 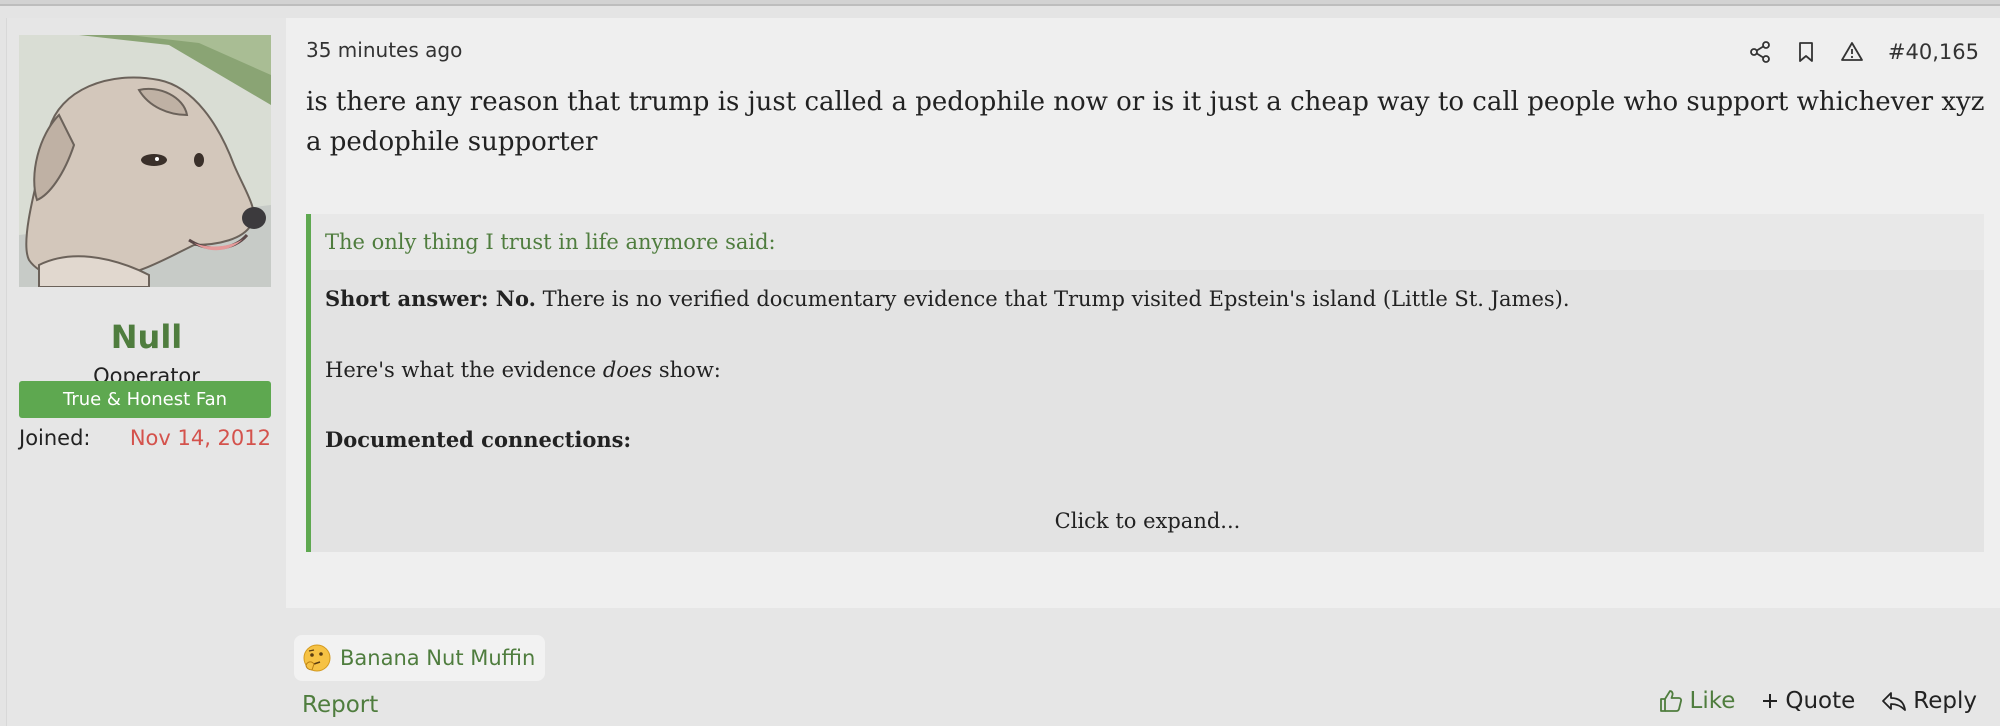 I want to click on joined-label: Joined:, so click(x=55, y=438).